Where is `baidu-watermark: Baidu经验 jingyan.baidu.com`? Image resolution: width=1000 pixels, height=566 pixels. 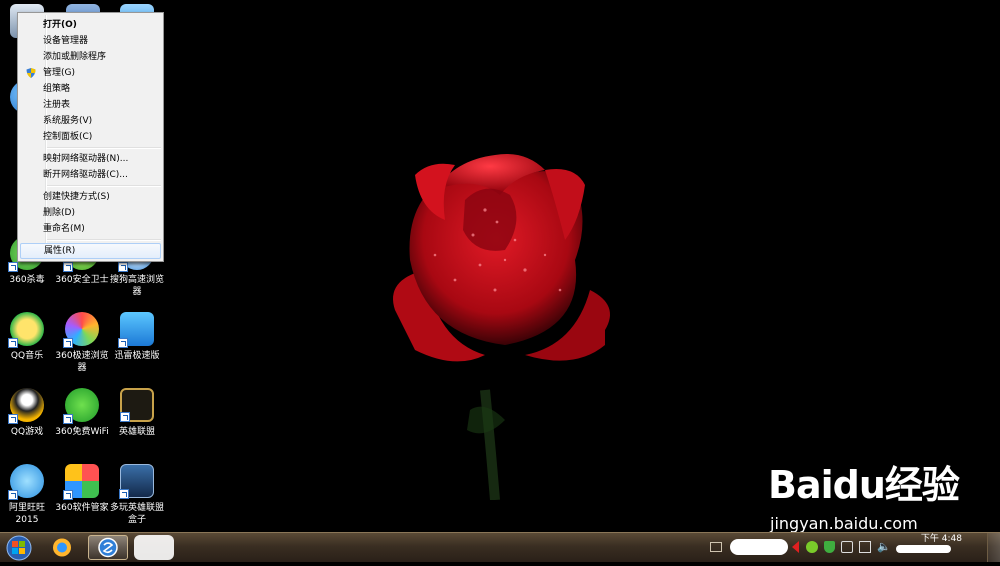
baidu-watermark: Baidu经验 jingyan.baidu.com is located at coordinates (868, 493).